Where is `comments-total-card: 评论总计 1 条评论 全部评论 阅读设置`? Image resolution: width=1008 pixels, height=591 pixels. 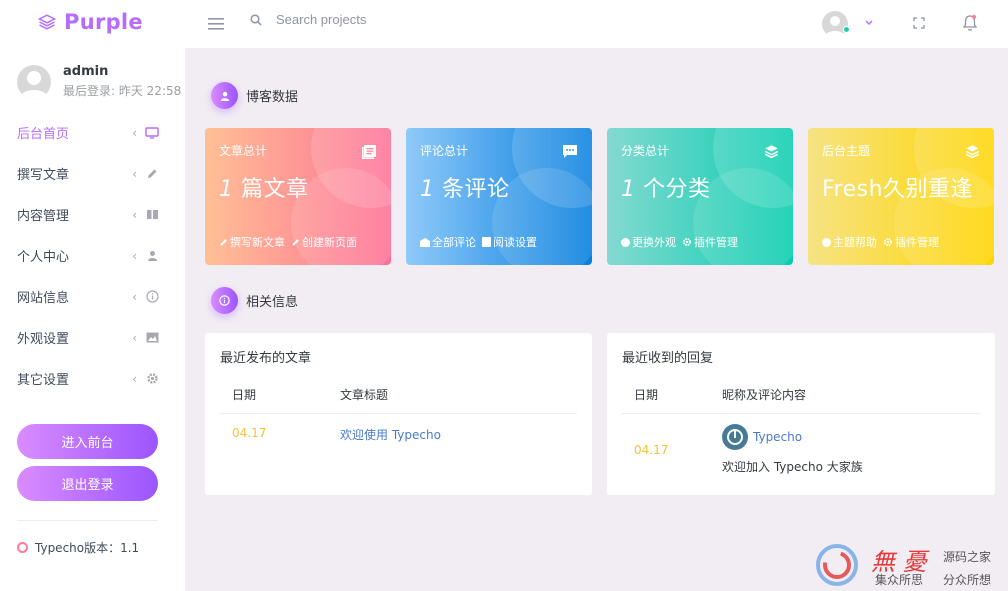
comments-total-card: 评论总计 1 条评论 全部评论 阅读设置 is located at coordinates (499, 196).